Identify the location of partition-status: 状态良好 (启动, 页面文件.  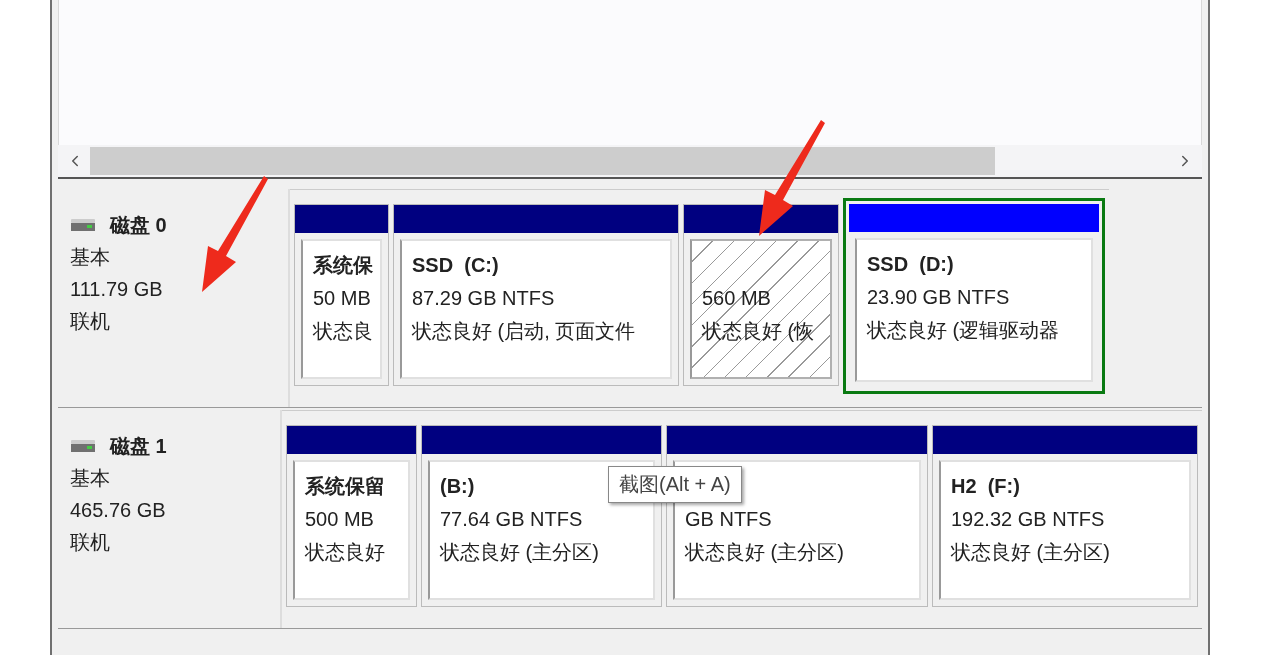
(524, 331).